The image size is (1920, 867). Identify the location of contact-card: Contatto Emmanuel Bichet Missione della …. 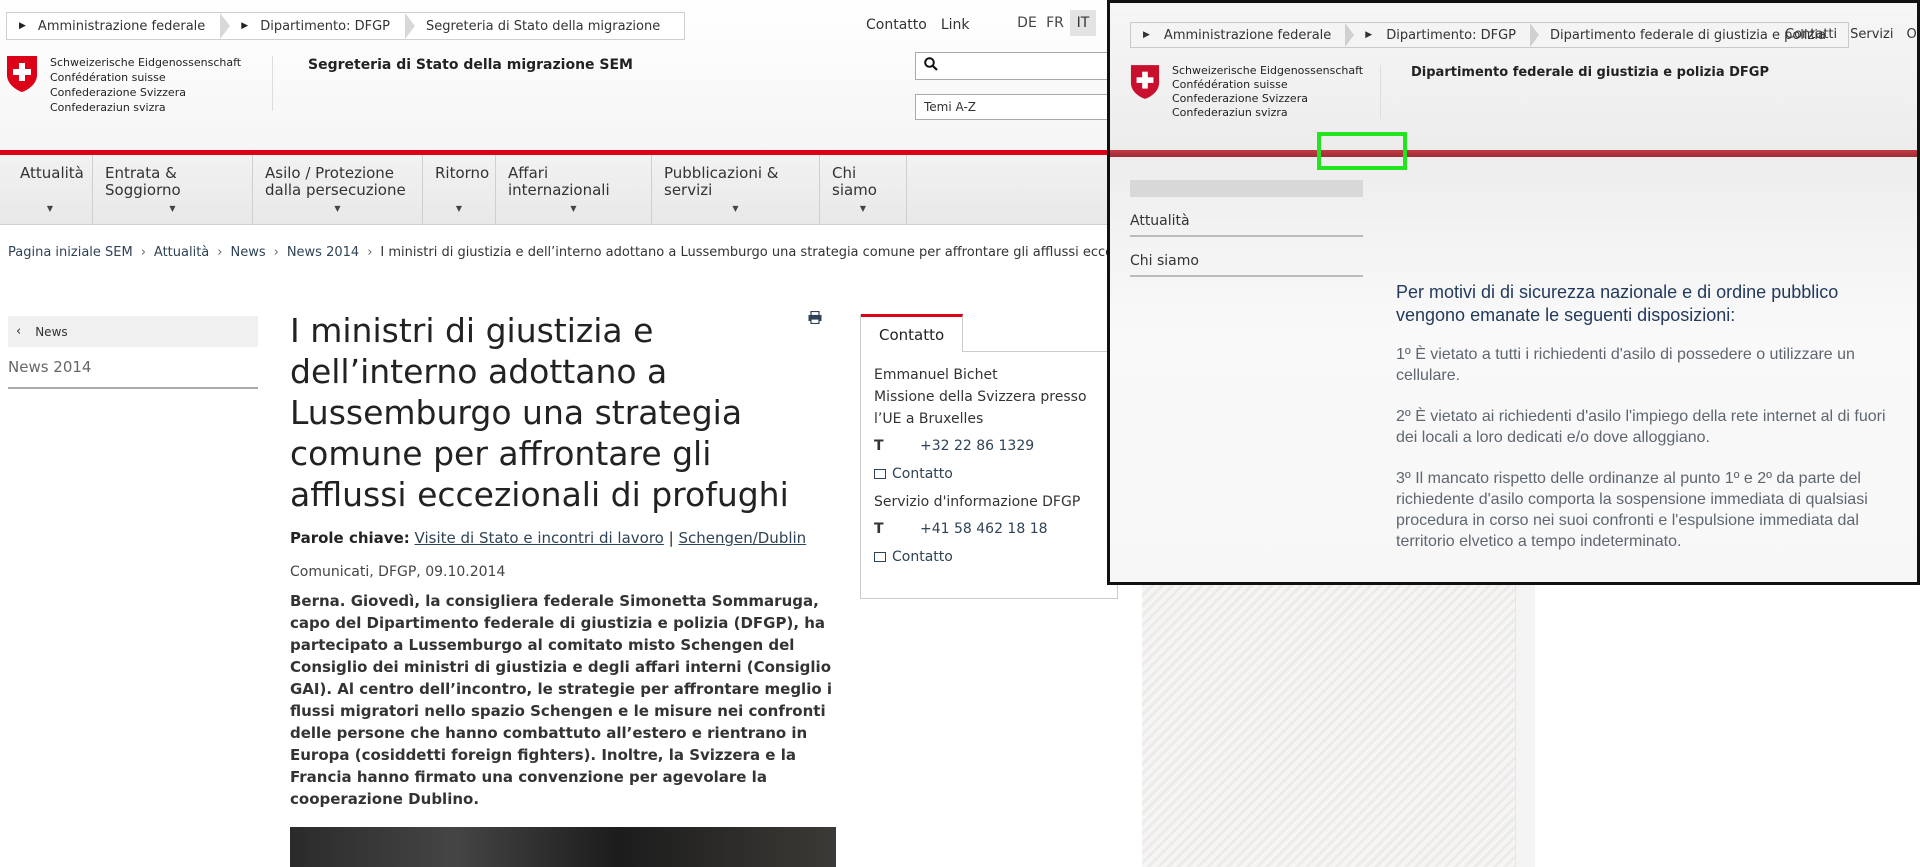
(989, 456).